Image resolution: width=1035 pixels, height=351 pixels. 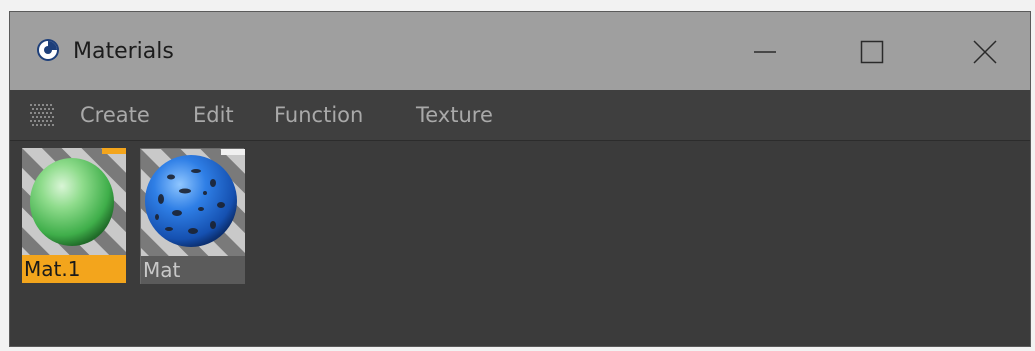 I want to click on menu-function: Function, so click(x=318, y=115).